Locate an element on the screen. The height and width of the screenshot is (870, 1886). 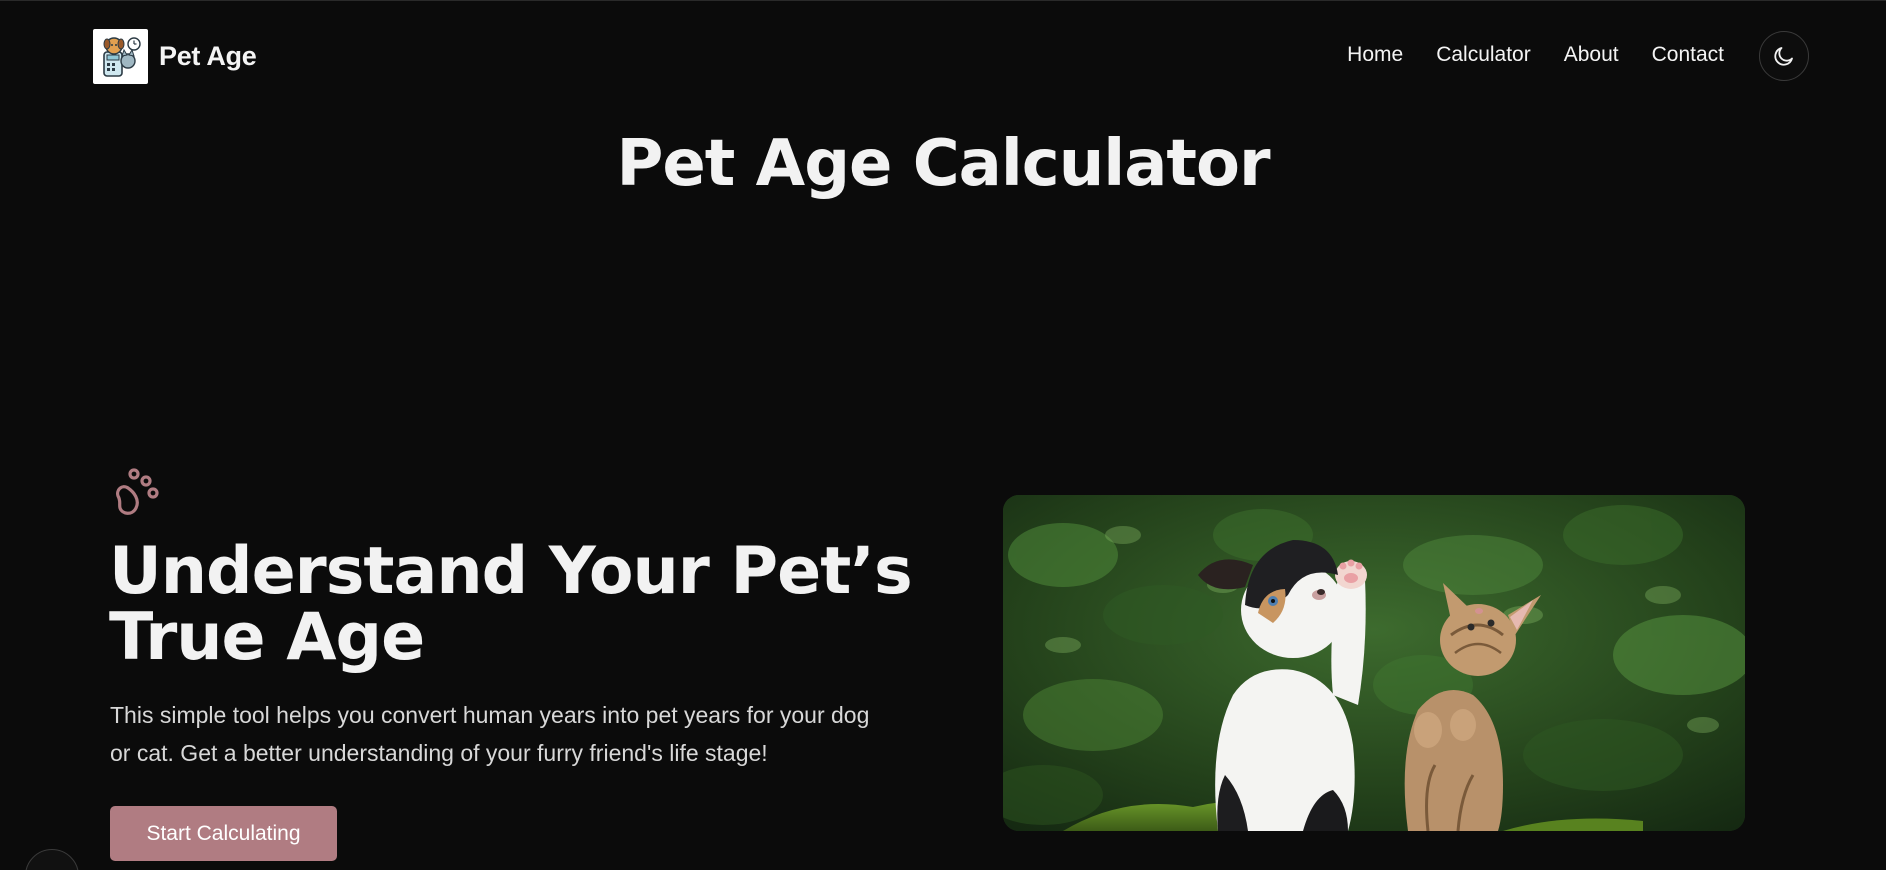
nav-calculator-link: Calculator is located at coordinates (1483, 55).